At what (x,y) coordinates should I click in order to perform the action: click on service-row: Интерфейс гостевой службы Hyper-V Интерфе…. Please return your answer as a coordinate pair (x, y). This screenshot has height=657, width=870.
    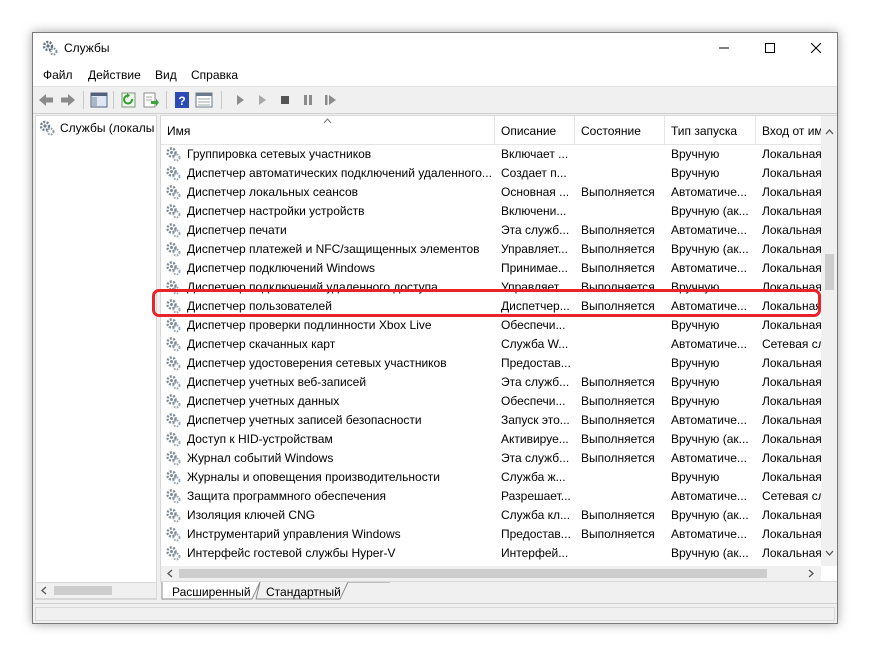
    Looking at the image, I should click on (491, 553).